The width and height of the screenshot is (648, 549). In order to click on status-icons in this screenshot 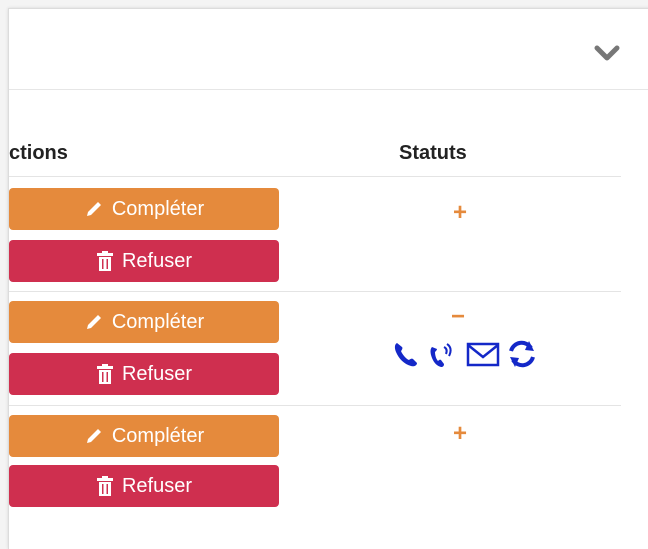, I will do `click(482, 356)`.